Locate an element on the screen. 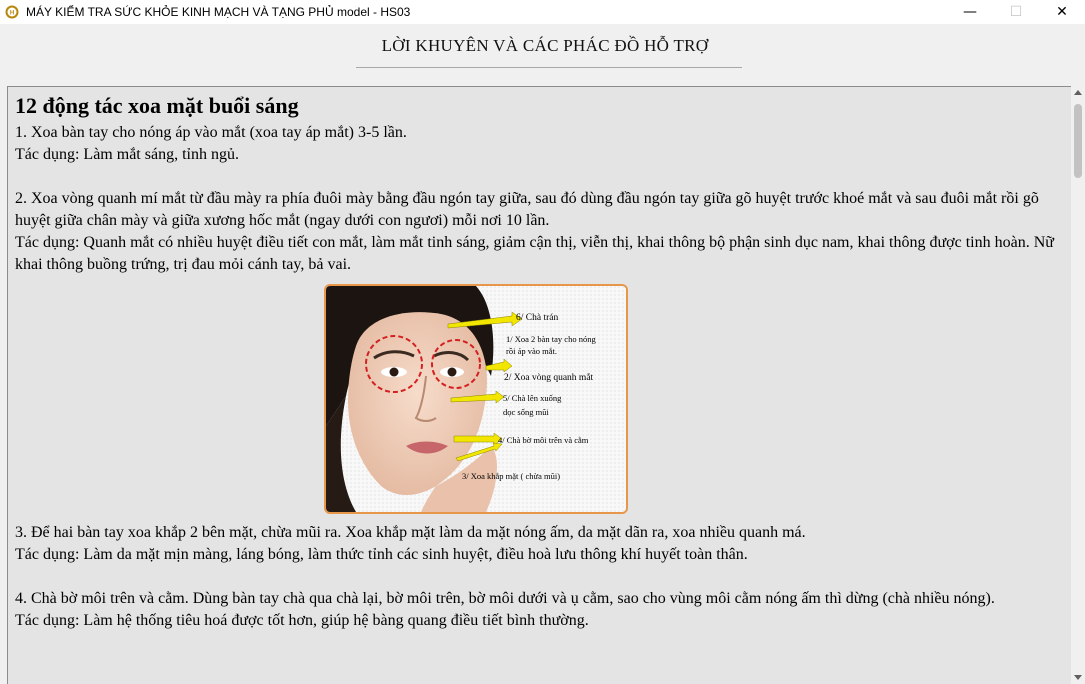  label-nose-line1: 5/ Chà lên xuống is located at coordinates (532, 398).